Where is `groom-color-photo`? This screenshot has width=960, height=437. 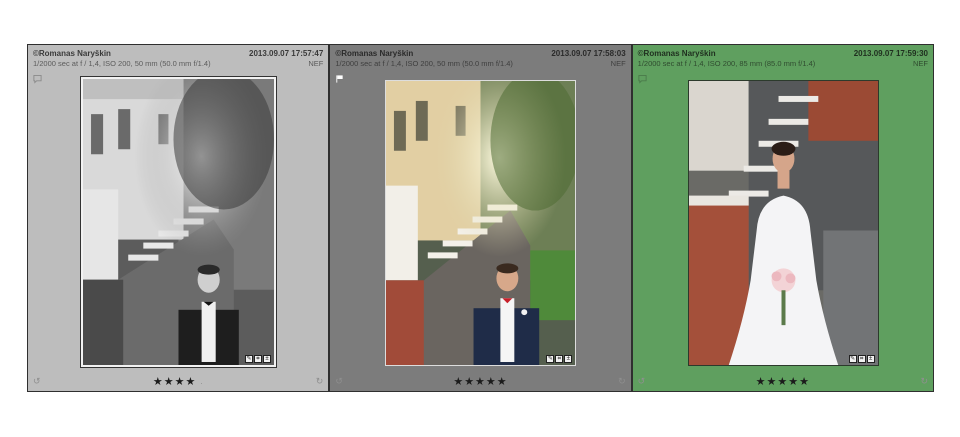
groom-color-photo is located at coordinates (481, 223).